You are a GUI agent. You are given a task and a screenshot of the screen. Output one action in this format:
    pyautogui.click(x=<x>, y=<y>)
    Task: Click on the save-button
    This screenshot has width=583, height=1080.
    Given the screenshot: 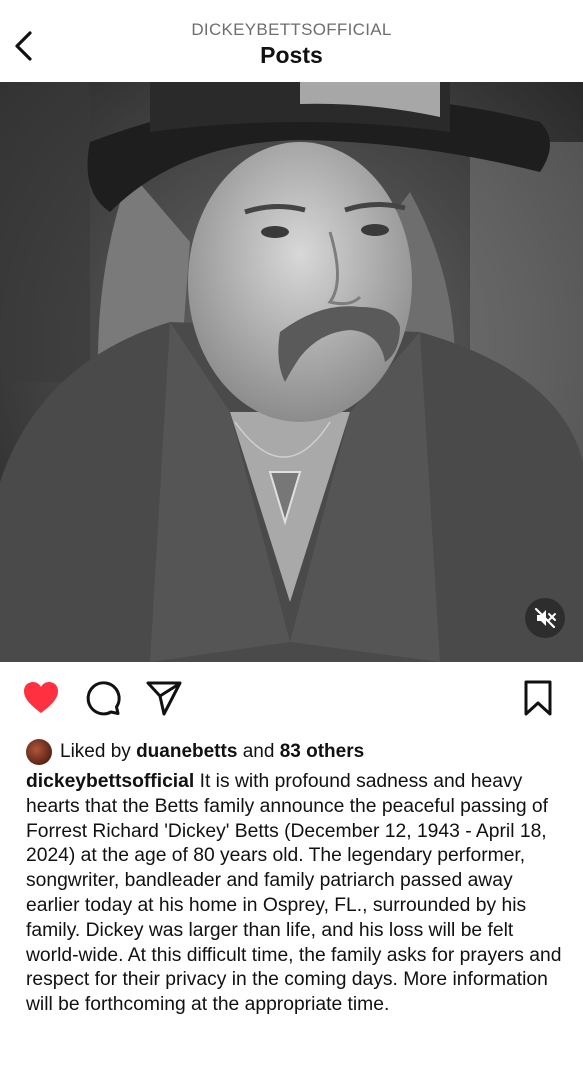 What is the action you would take?
    pyautogui.click(x=538, y=698)
    